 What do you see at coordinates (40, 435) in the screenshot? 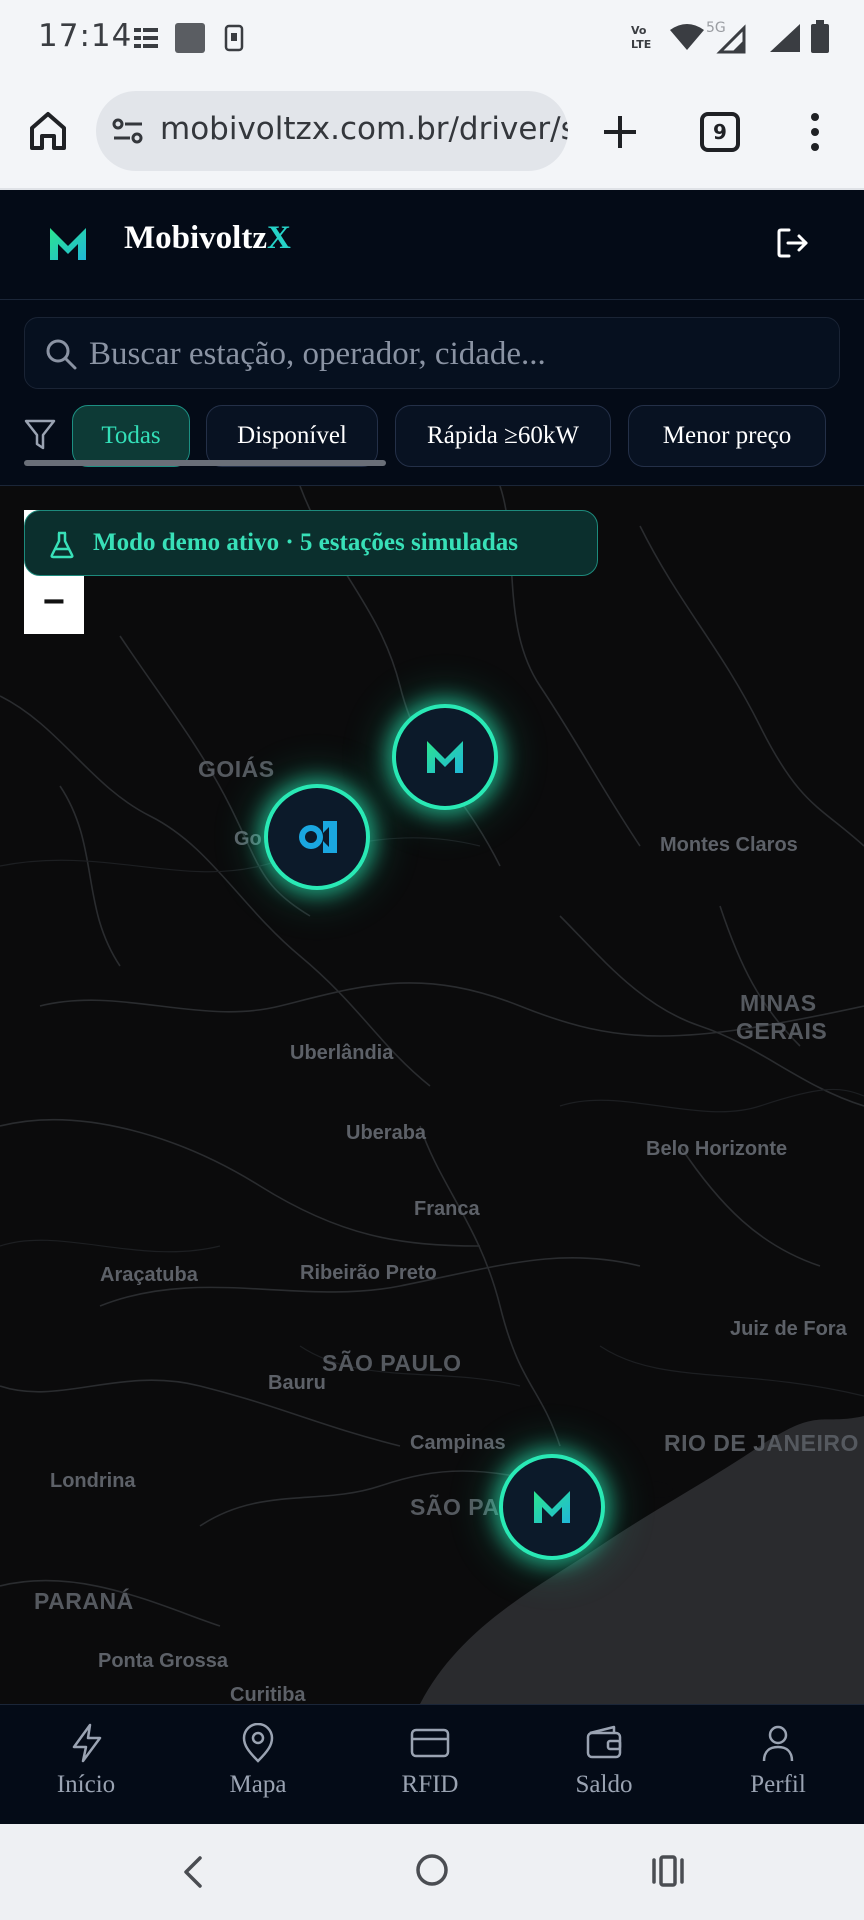
I see `filter-icon` at bounding box center [40, 435].